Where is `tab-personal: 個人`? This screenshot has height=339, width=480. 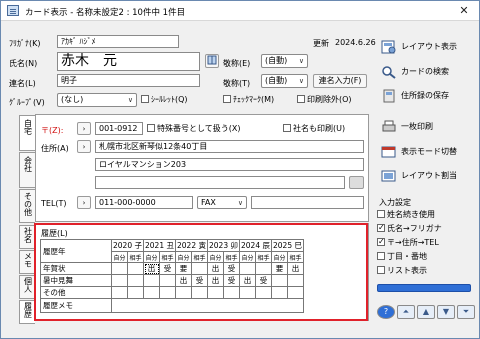
tab-personal: 個人 is located at coordinates (27, 287).